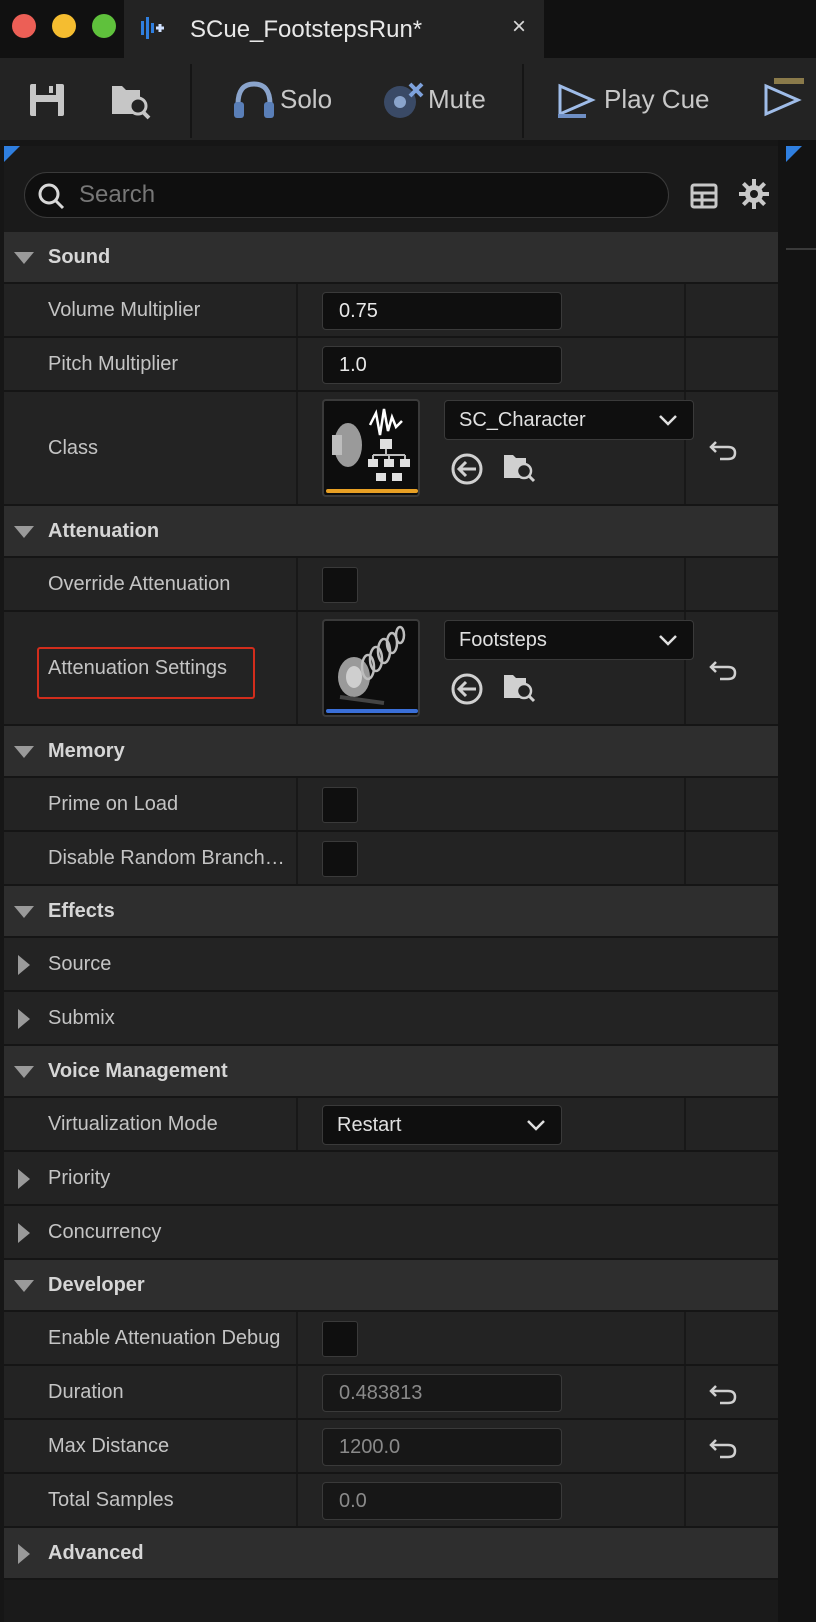  I want to click on group-label: Concurrency, so click(105, 1232).